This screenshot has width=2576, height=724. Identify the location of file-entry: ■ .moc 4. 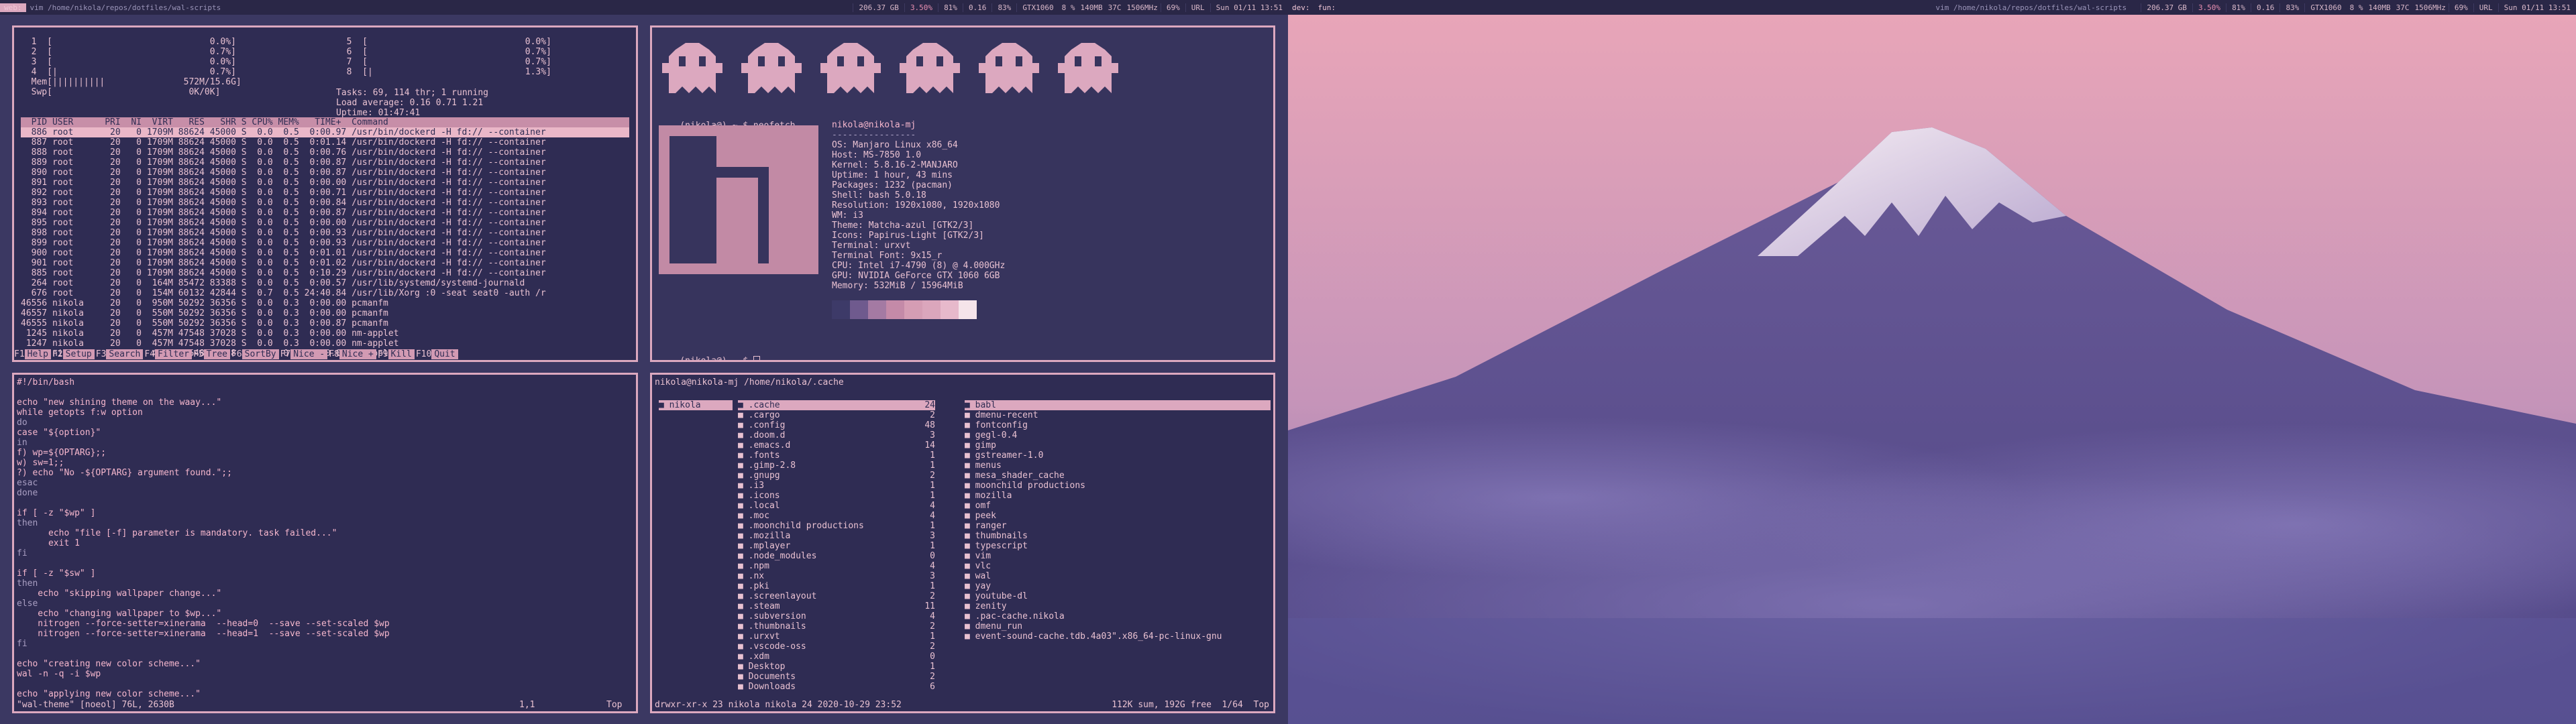
(836, 516).